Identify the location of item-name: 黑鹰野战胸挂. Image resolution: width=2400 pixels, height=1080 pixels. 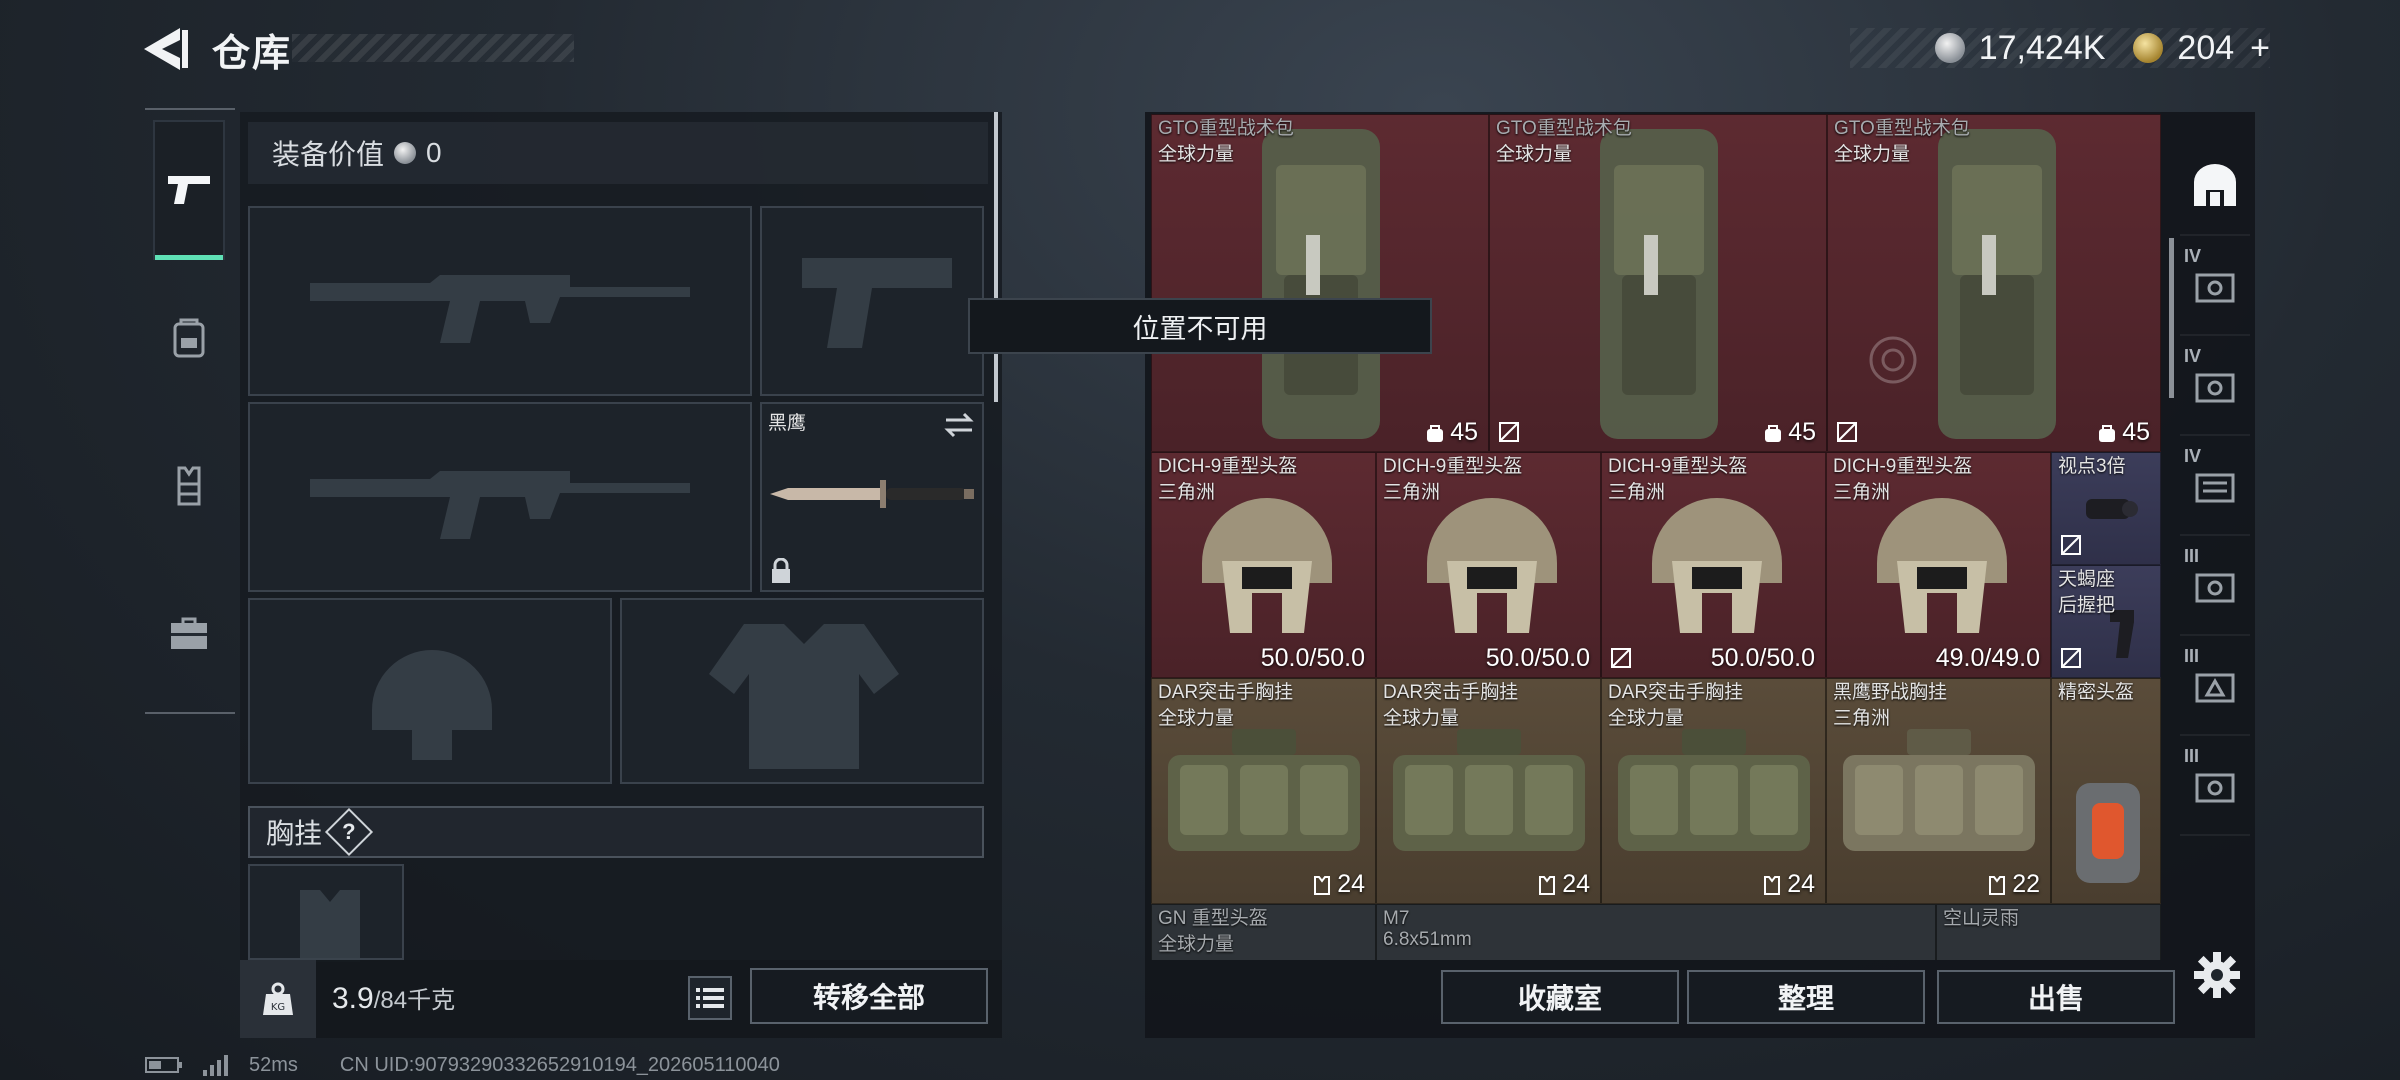
(1890, 692).